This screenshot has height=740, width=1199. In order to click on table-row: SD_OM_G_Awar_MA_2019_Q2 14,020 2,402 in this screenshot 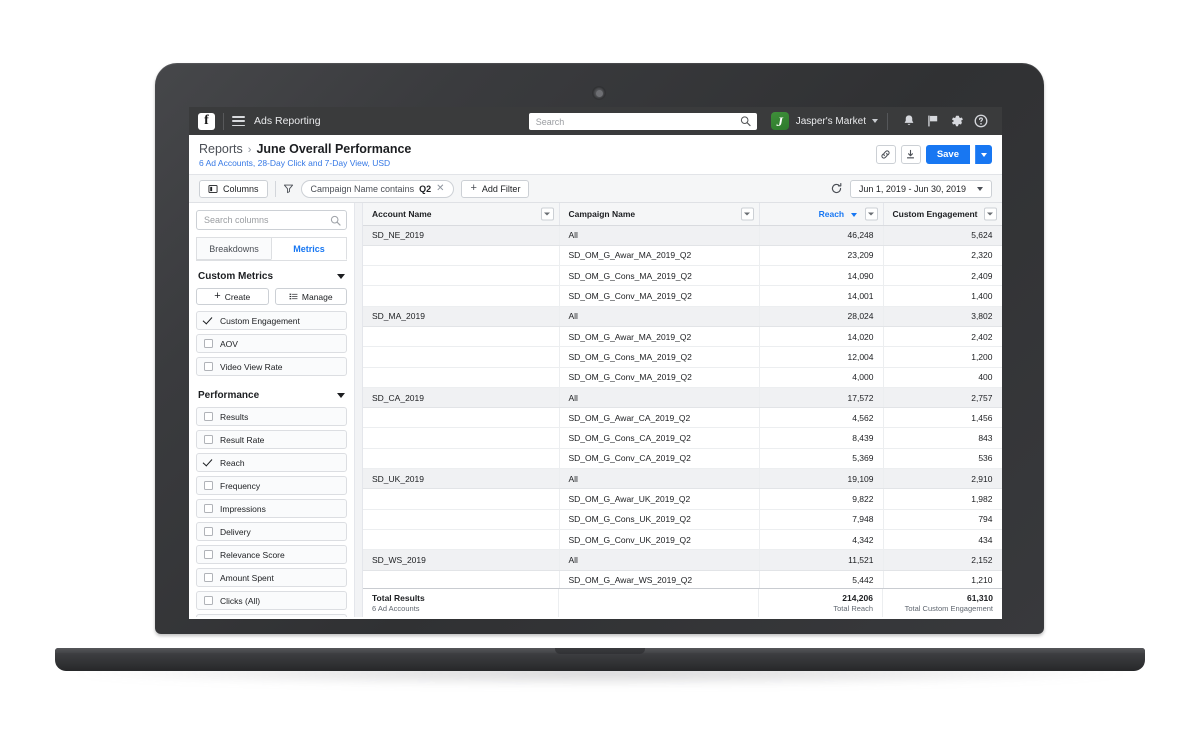, I will do `click(682, 337)`.